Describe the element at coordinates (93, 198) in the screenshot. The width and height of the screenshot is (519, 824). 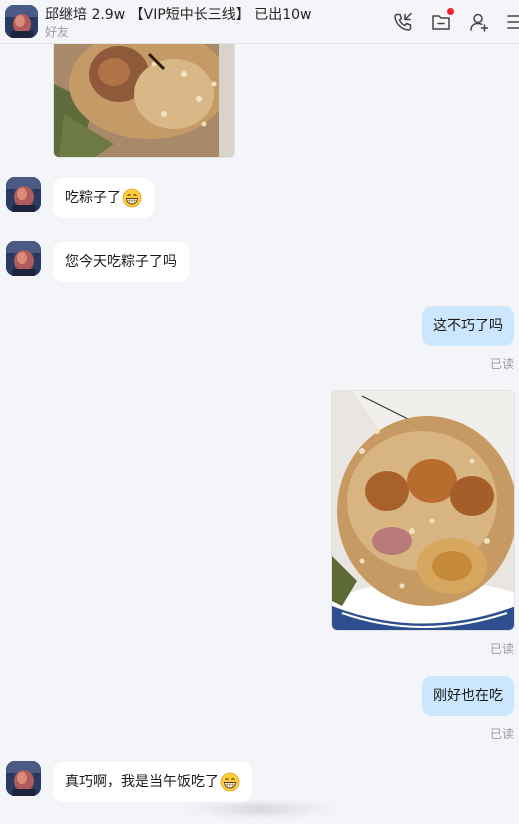
I see `message-text: 吃粽子了` at that location.